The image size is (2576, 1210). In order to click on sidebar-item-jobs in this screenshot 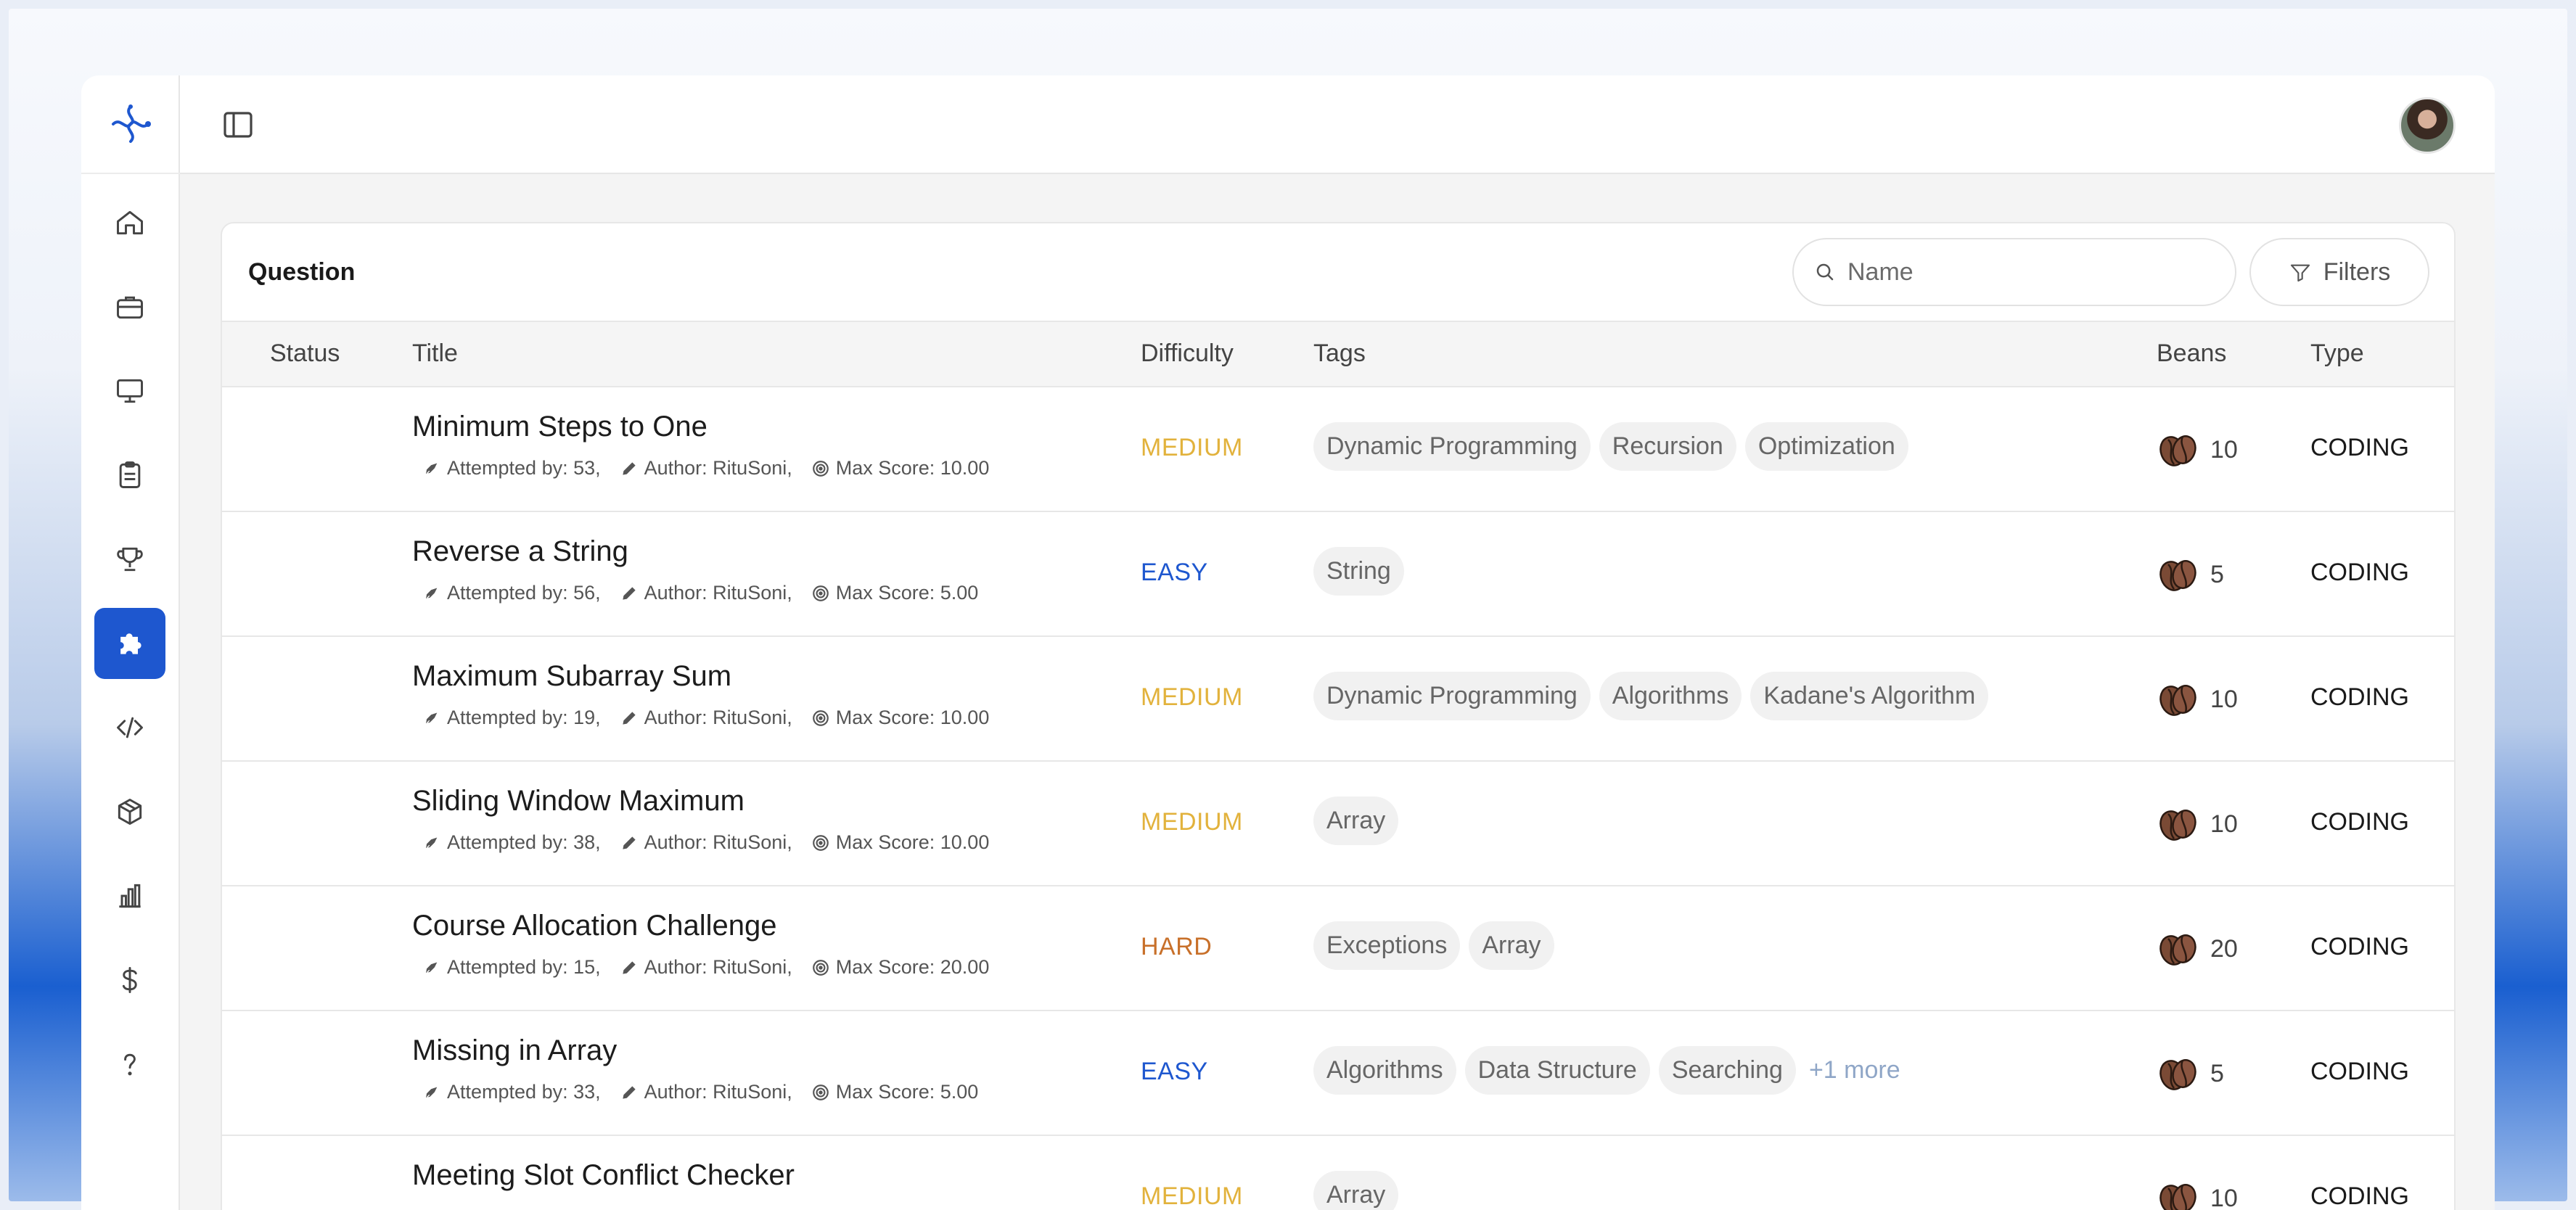, I will do `click(129, 306)`.